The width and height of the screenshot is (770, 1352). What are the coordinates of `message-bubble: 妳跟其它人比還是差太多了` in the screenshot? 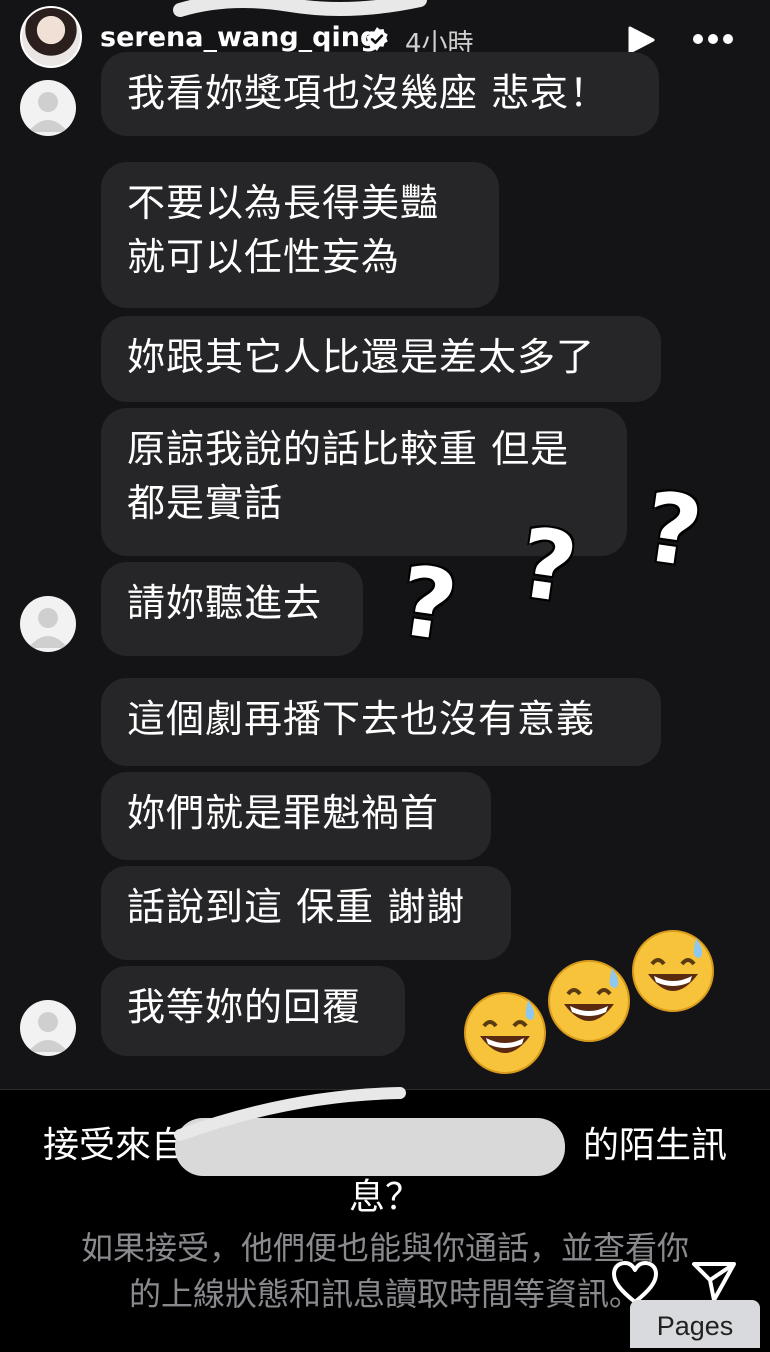 It's located at (381, 359).